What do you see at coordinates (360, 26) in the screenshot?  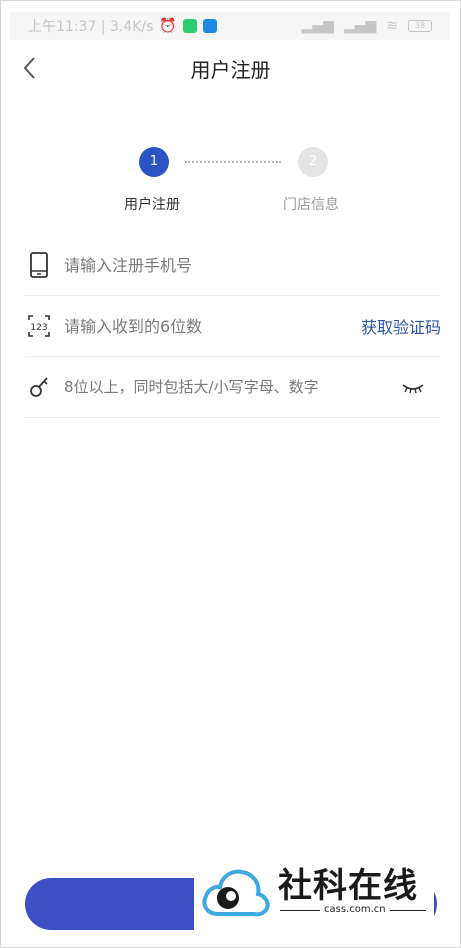 I see `signal-icon-2: ▂▄▆` at bounding box center [360, 26].